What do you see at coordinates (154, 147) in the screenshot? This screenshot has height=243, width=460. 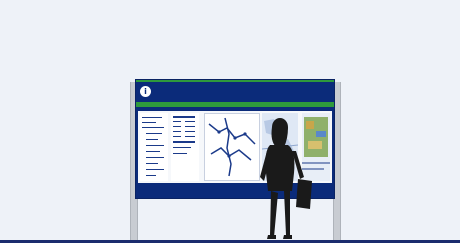 I see `timetable-column` at bounding box center [154, 147].